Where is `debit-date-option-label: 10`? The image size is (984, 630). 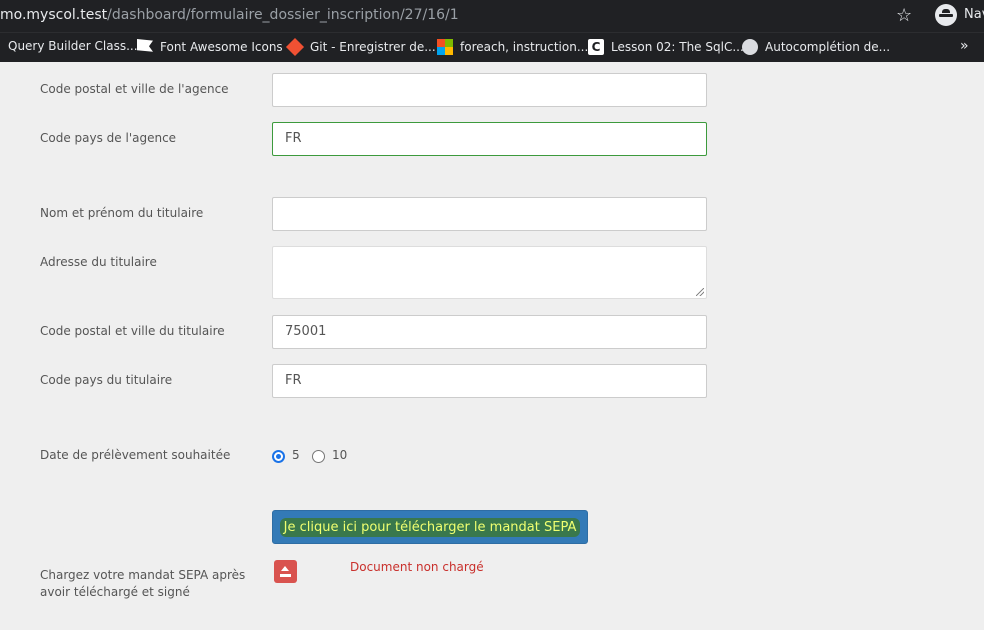
debit-date-option-label: 10 is located at coordinates (340, 455).